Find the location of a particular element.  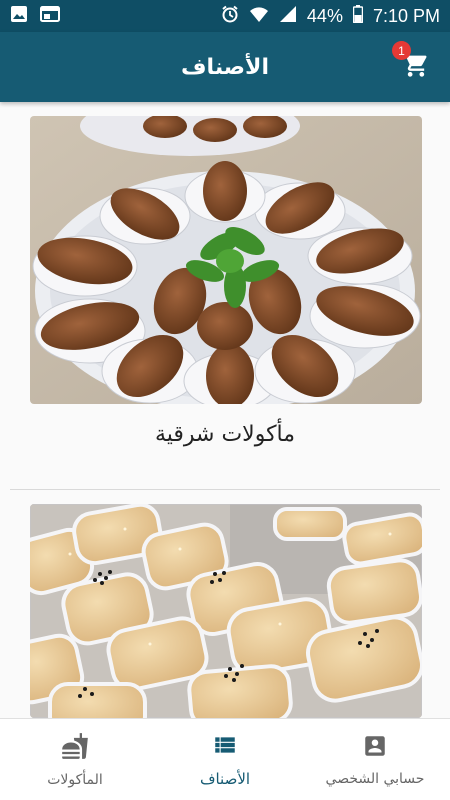

bottom-navigation: المأكولات الأصناف حسابي الشخصي is located at coordinates (225, 759).